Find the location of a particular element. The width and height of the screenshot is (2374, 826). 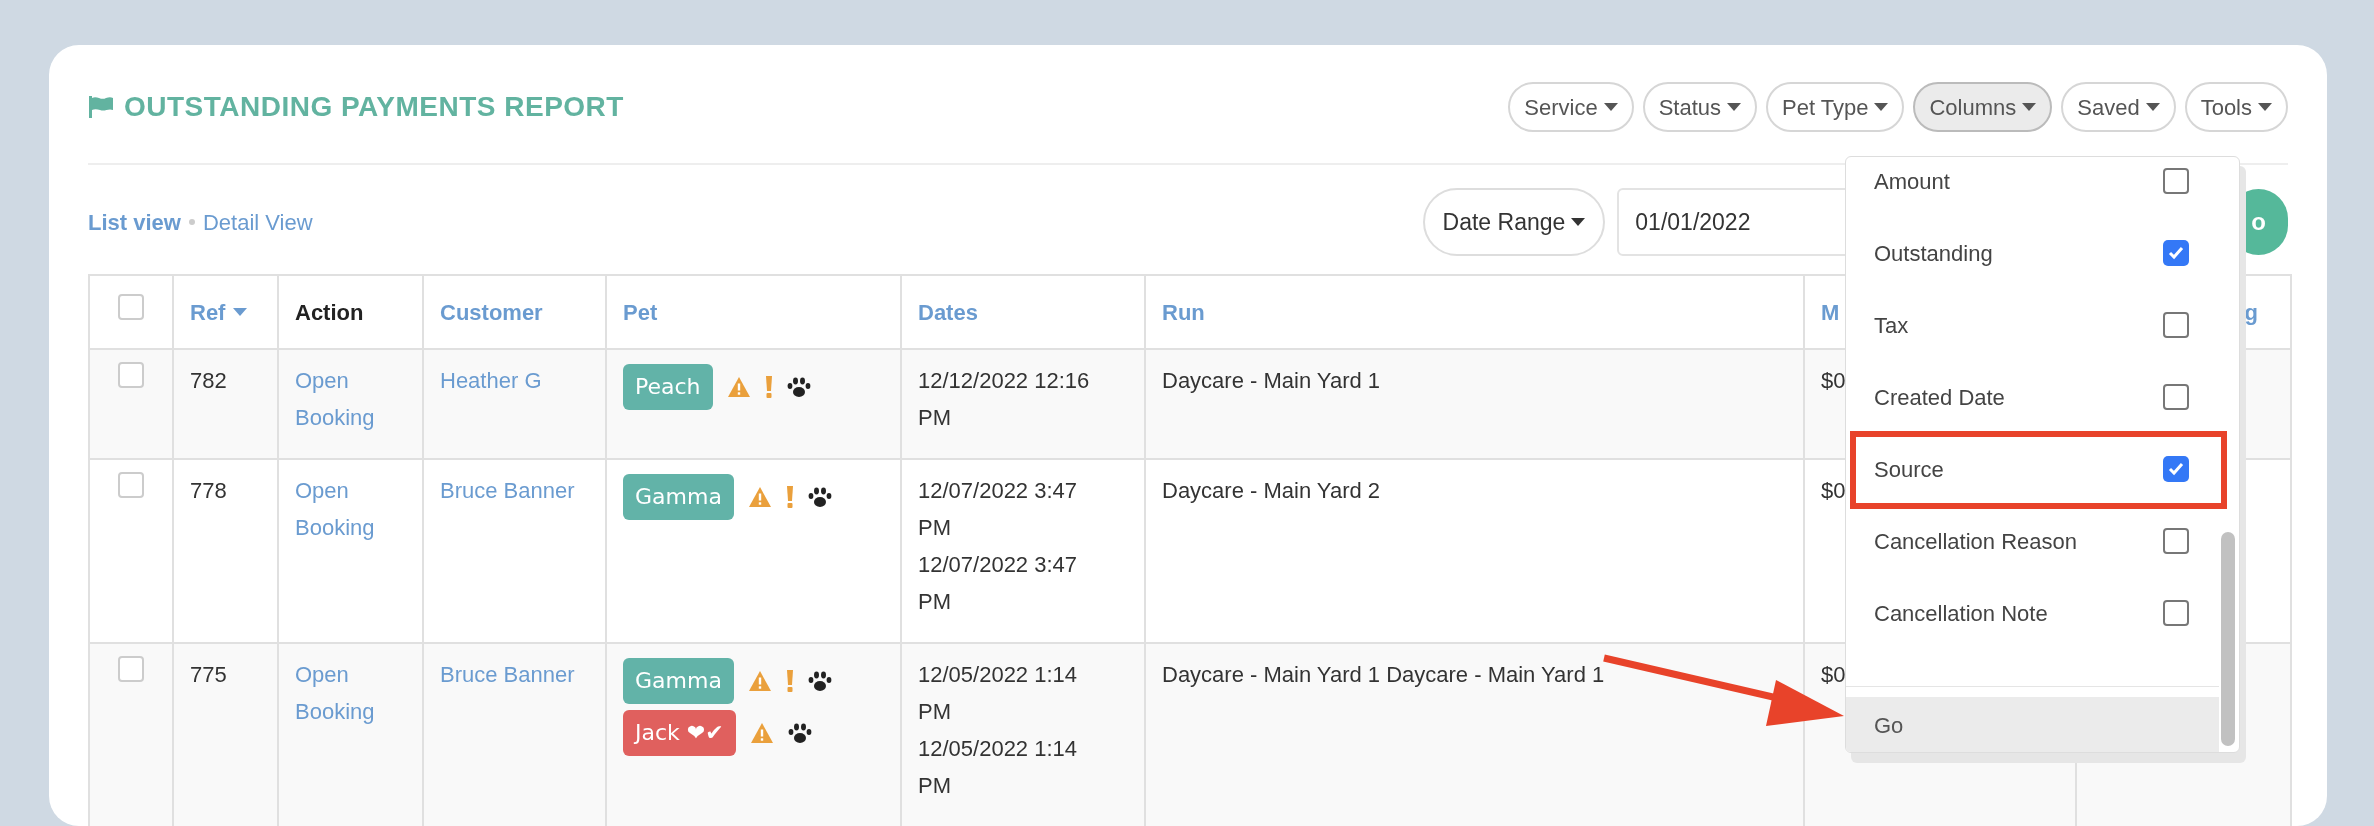

view-link: List view is located at coordinates (134, 222).